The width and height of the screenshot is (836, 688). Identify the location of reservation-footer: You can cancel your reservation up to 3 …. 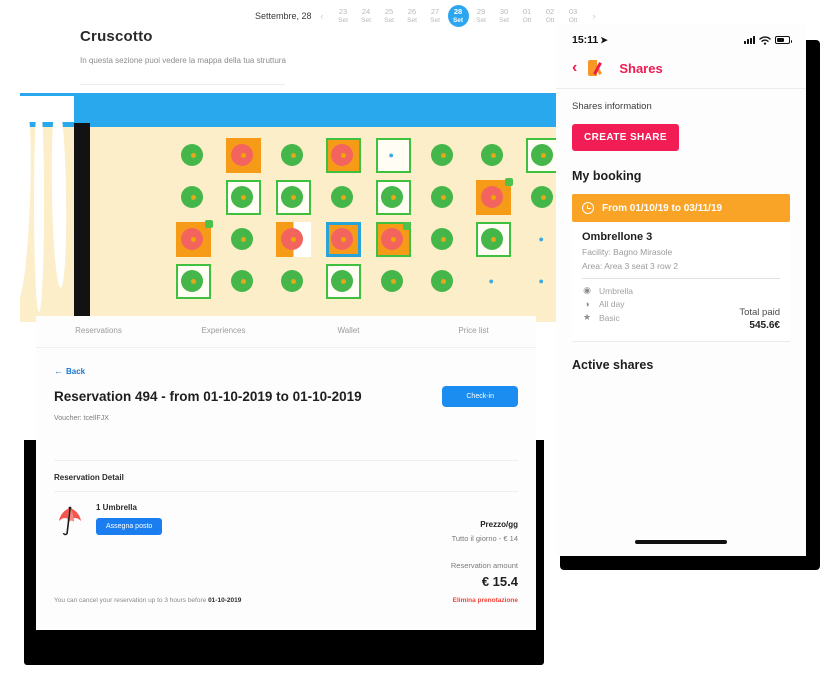
(286, 600).